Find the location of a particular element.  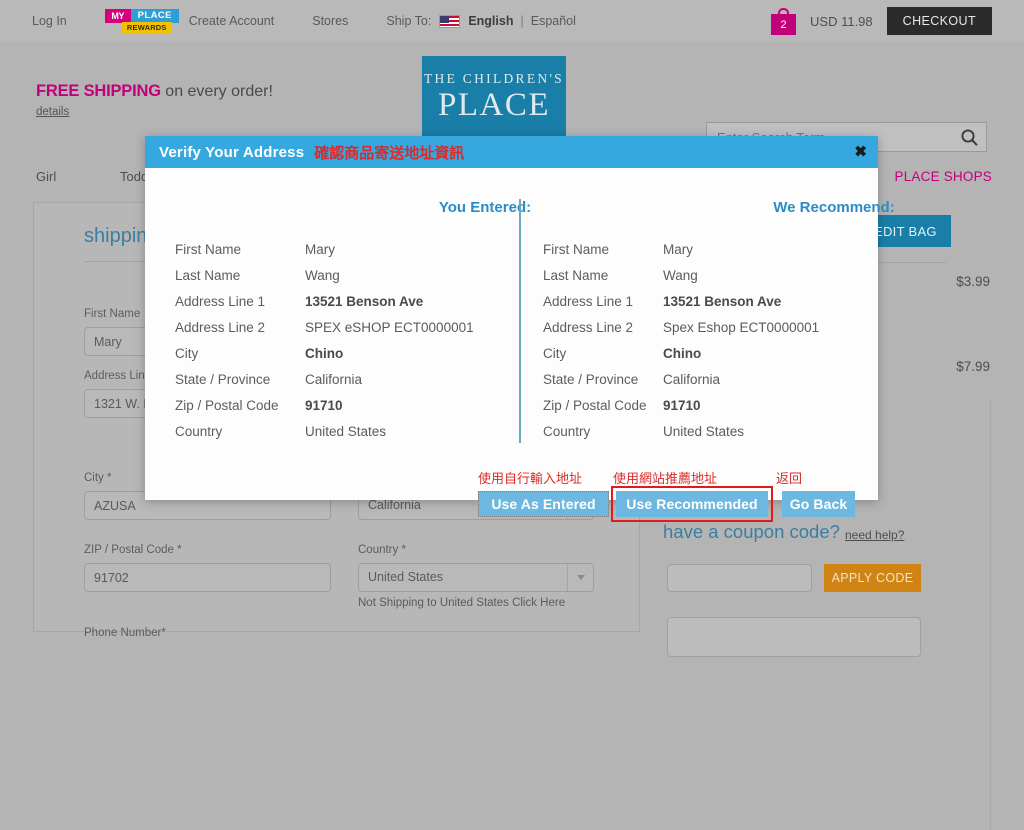

details-link: details is located at coordinates (52, 112).